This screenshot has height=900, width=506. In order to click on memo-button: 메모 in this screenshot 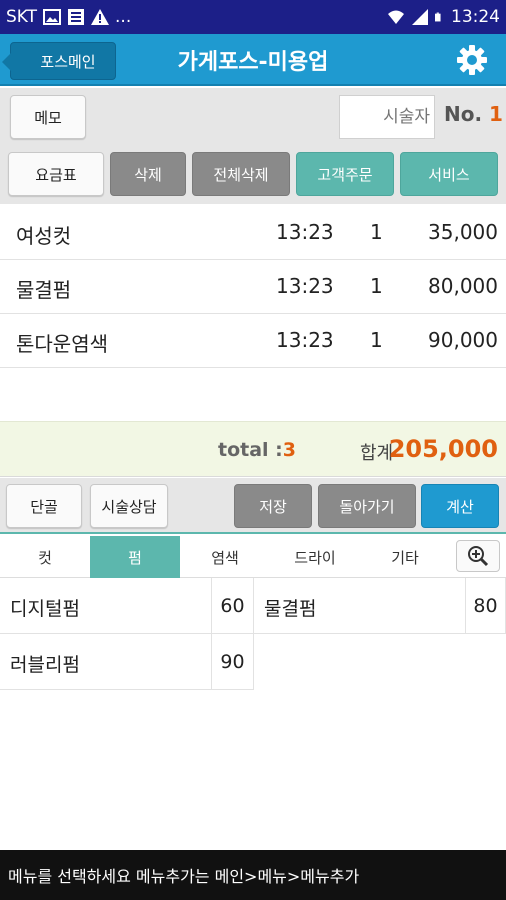, I will do `click(48, 117)`.